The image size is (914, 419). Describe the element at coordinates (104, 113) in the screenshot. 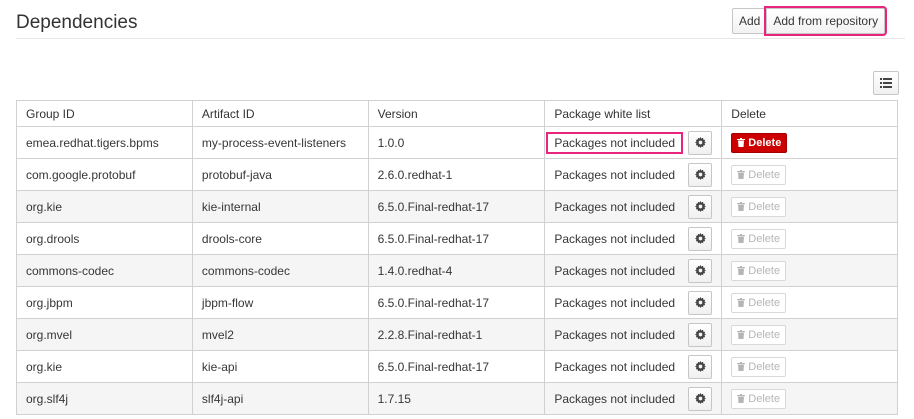

I see `column-header-group-id: Group ID` at that location.